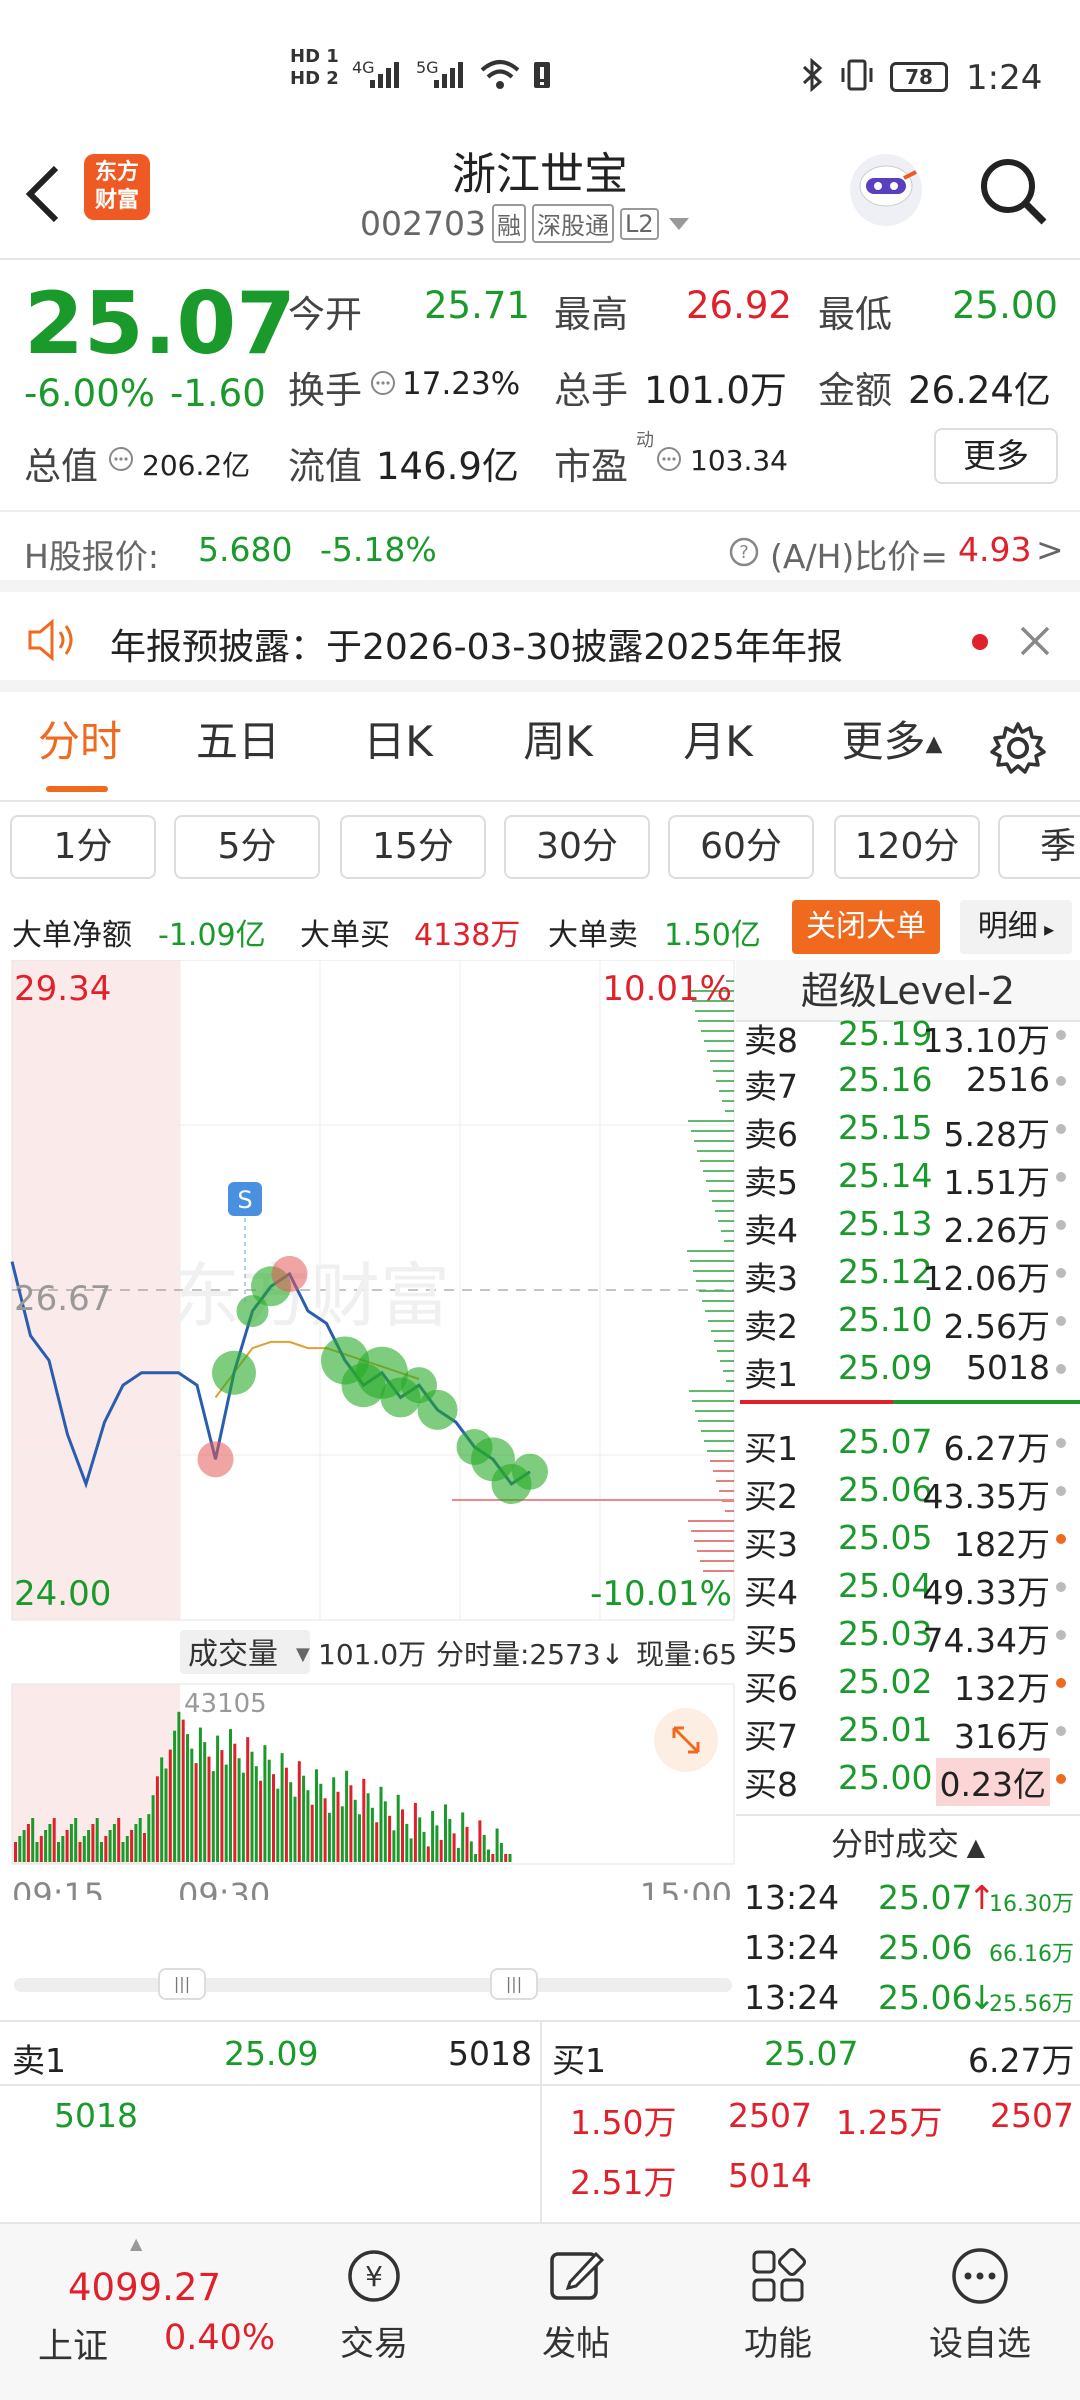 Image resolution: width=1080 pixels, height=2400 pixels. I want to click on bid-row: 买1 25.07 6.27万, so click(911, 1444).